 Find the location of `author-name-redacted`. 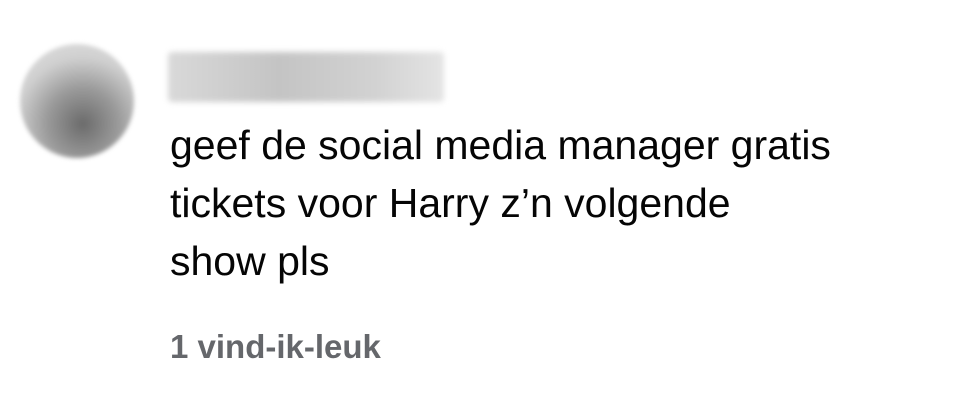

author-name-redacted is located at coordinates (306, 77).